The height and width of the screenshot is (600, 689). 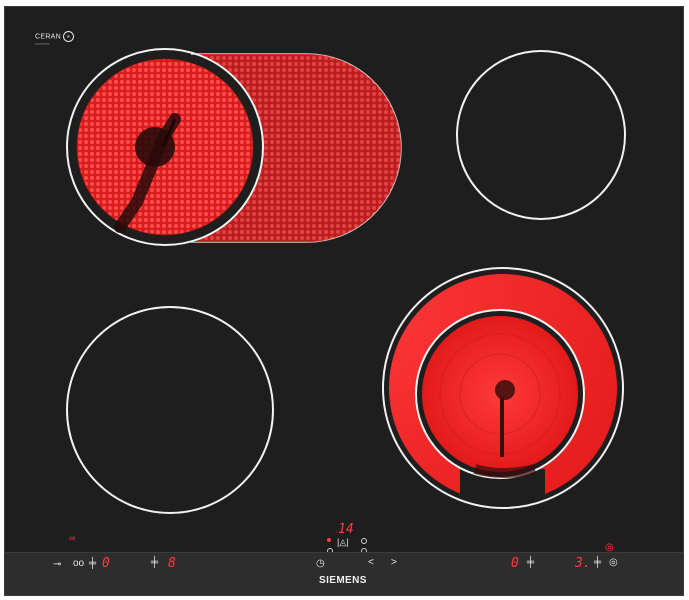 What do you see at coordinates (613, 563) in the screenshot?
I see `ring-button-icon: ◎` at bounding box center [613, 563].